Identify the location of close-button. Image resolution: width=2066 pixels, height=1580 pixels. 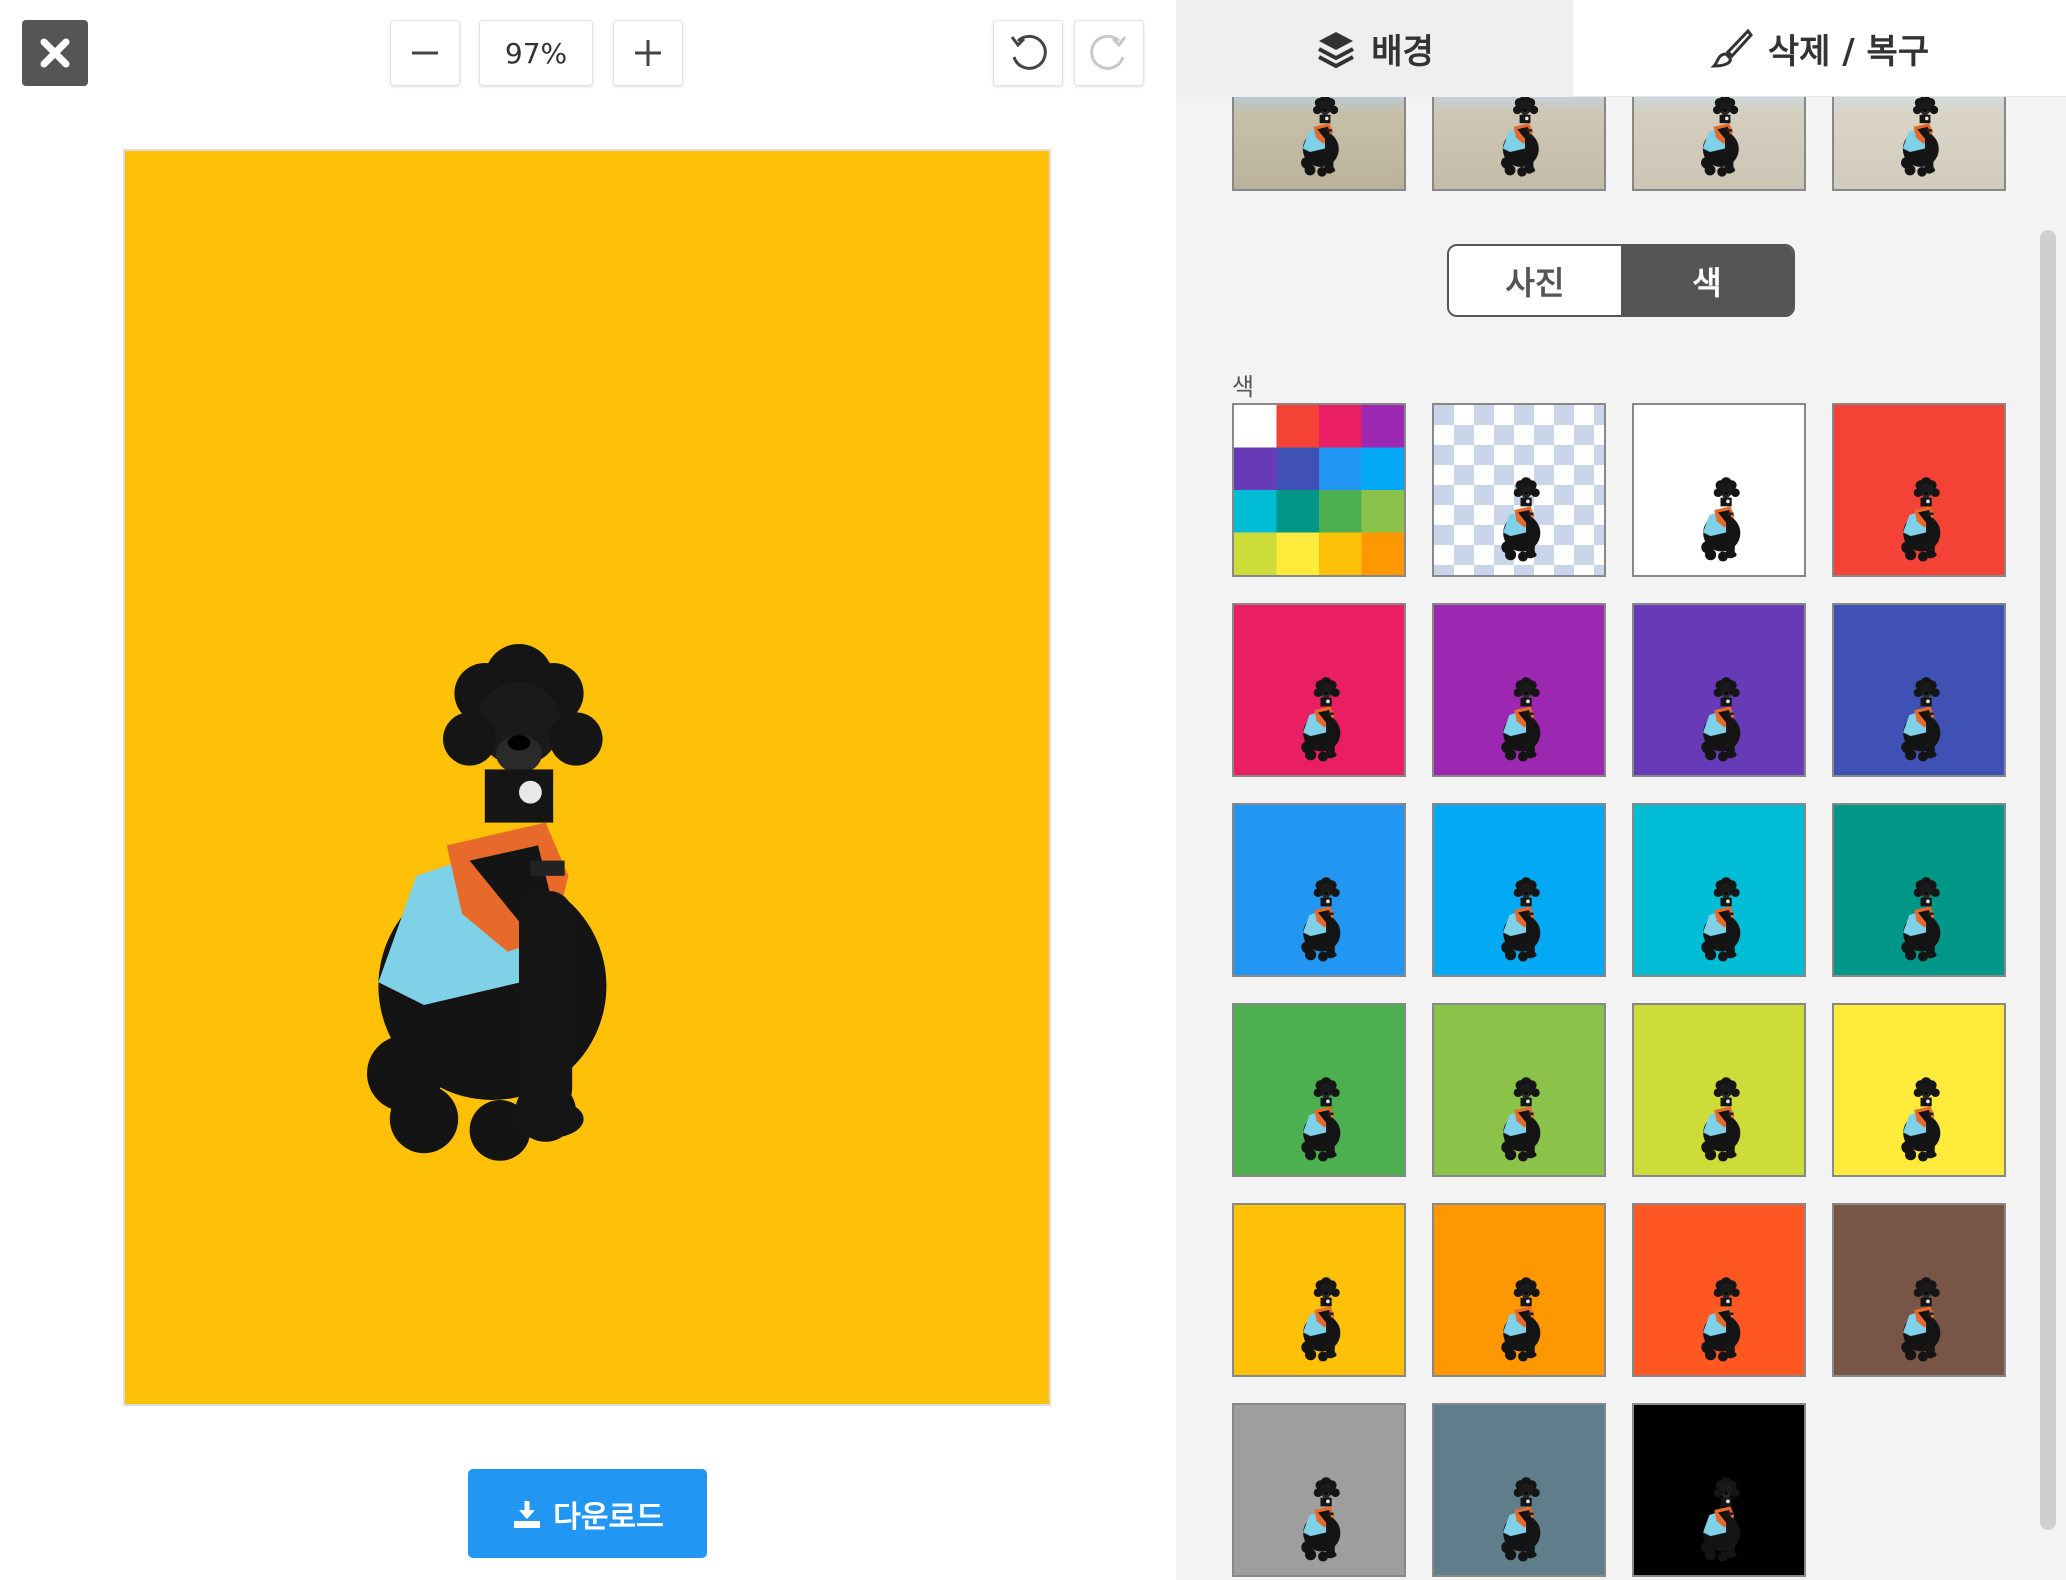
(55, 53).